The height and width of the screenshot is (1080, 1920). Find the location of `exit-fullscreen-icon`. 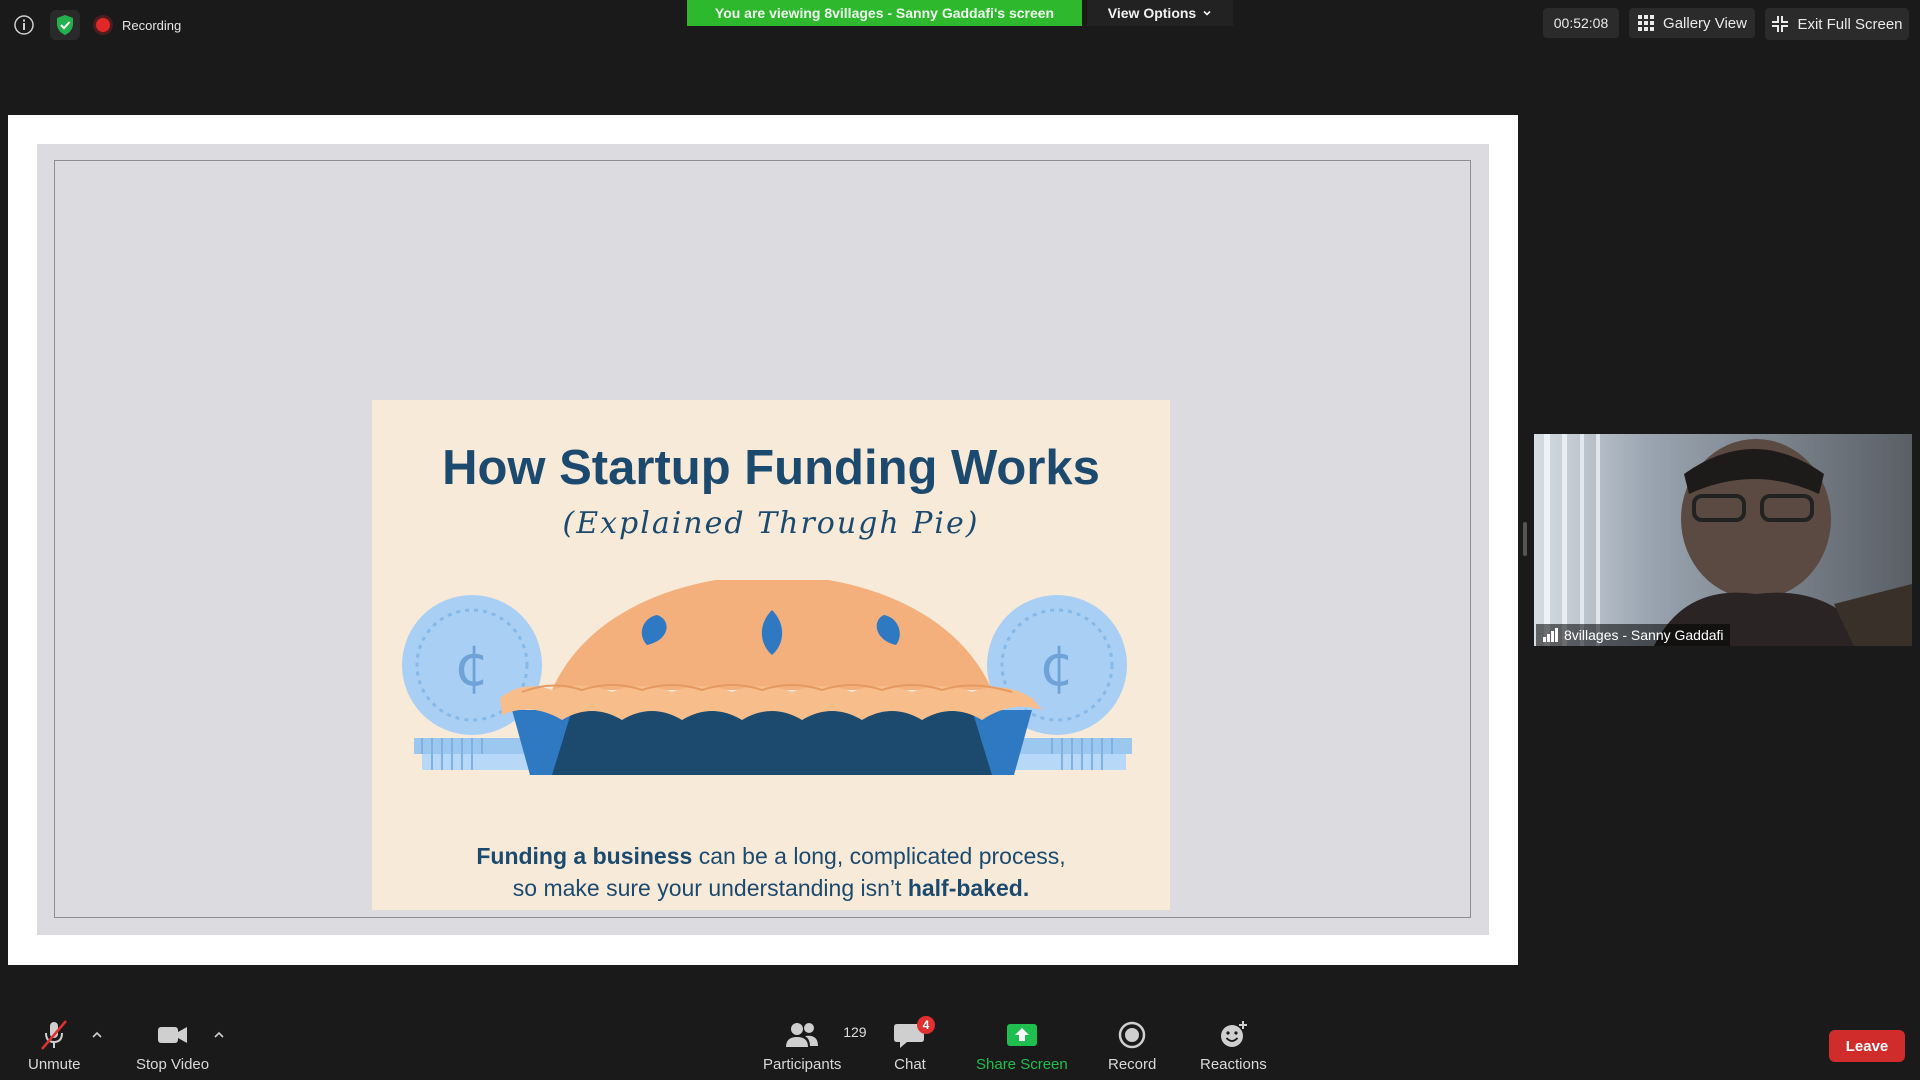

exit-fullscreen-icon is located at coordinates (1780, 24).